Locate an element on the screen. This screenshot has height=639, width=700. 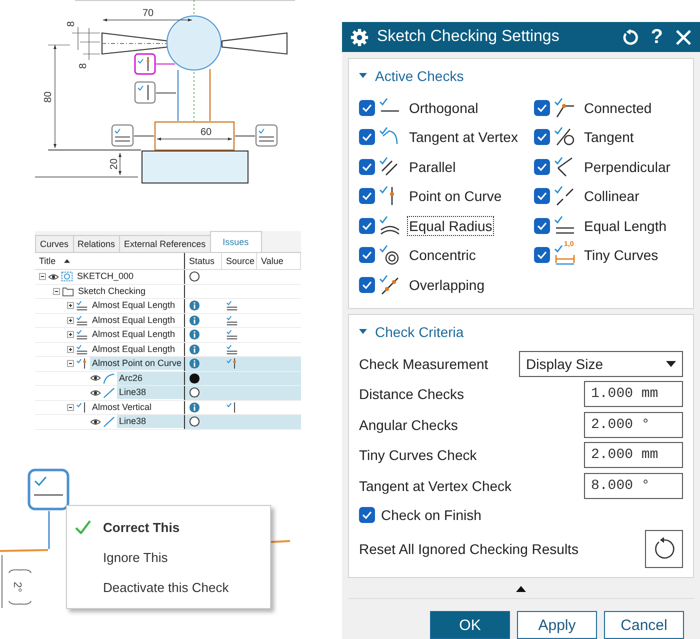
check-label: Tangent is located at coordinates (609, 137).